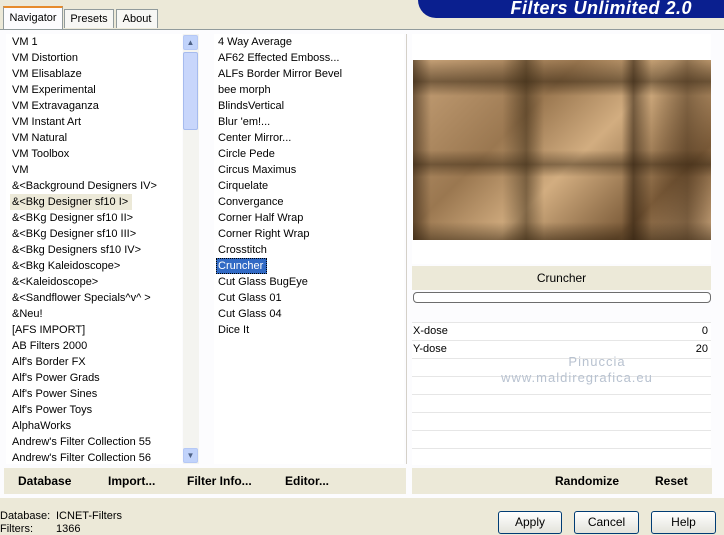  What do you see at coordinates (191, 249) in the screenshot?
I see `category-scrollbar: ▲ ▼` at bounding box center [191, 249].